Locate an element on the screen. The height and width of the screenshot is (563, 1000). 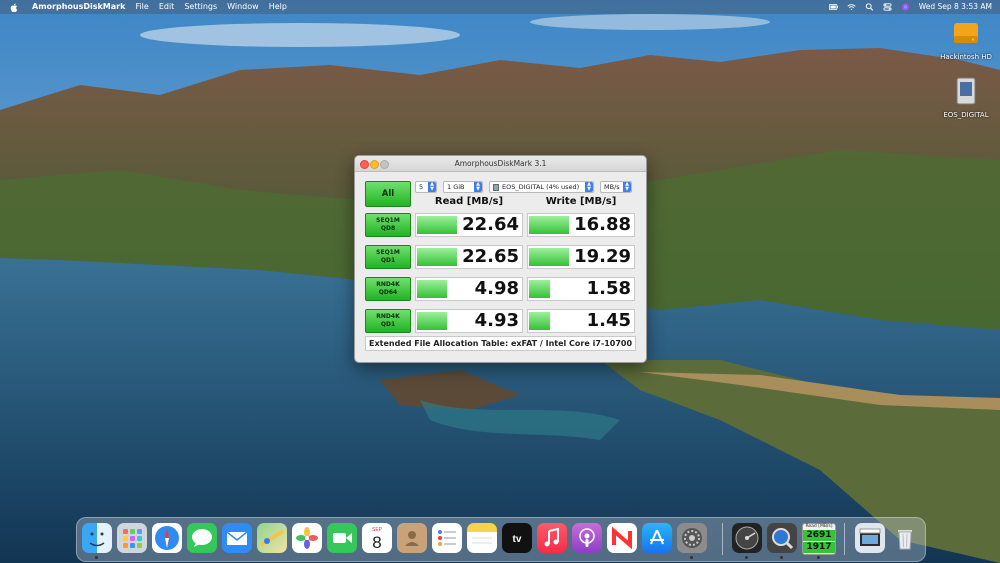
dock-mail-icon is located at coordinates (237, 538).